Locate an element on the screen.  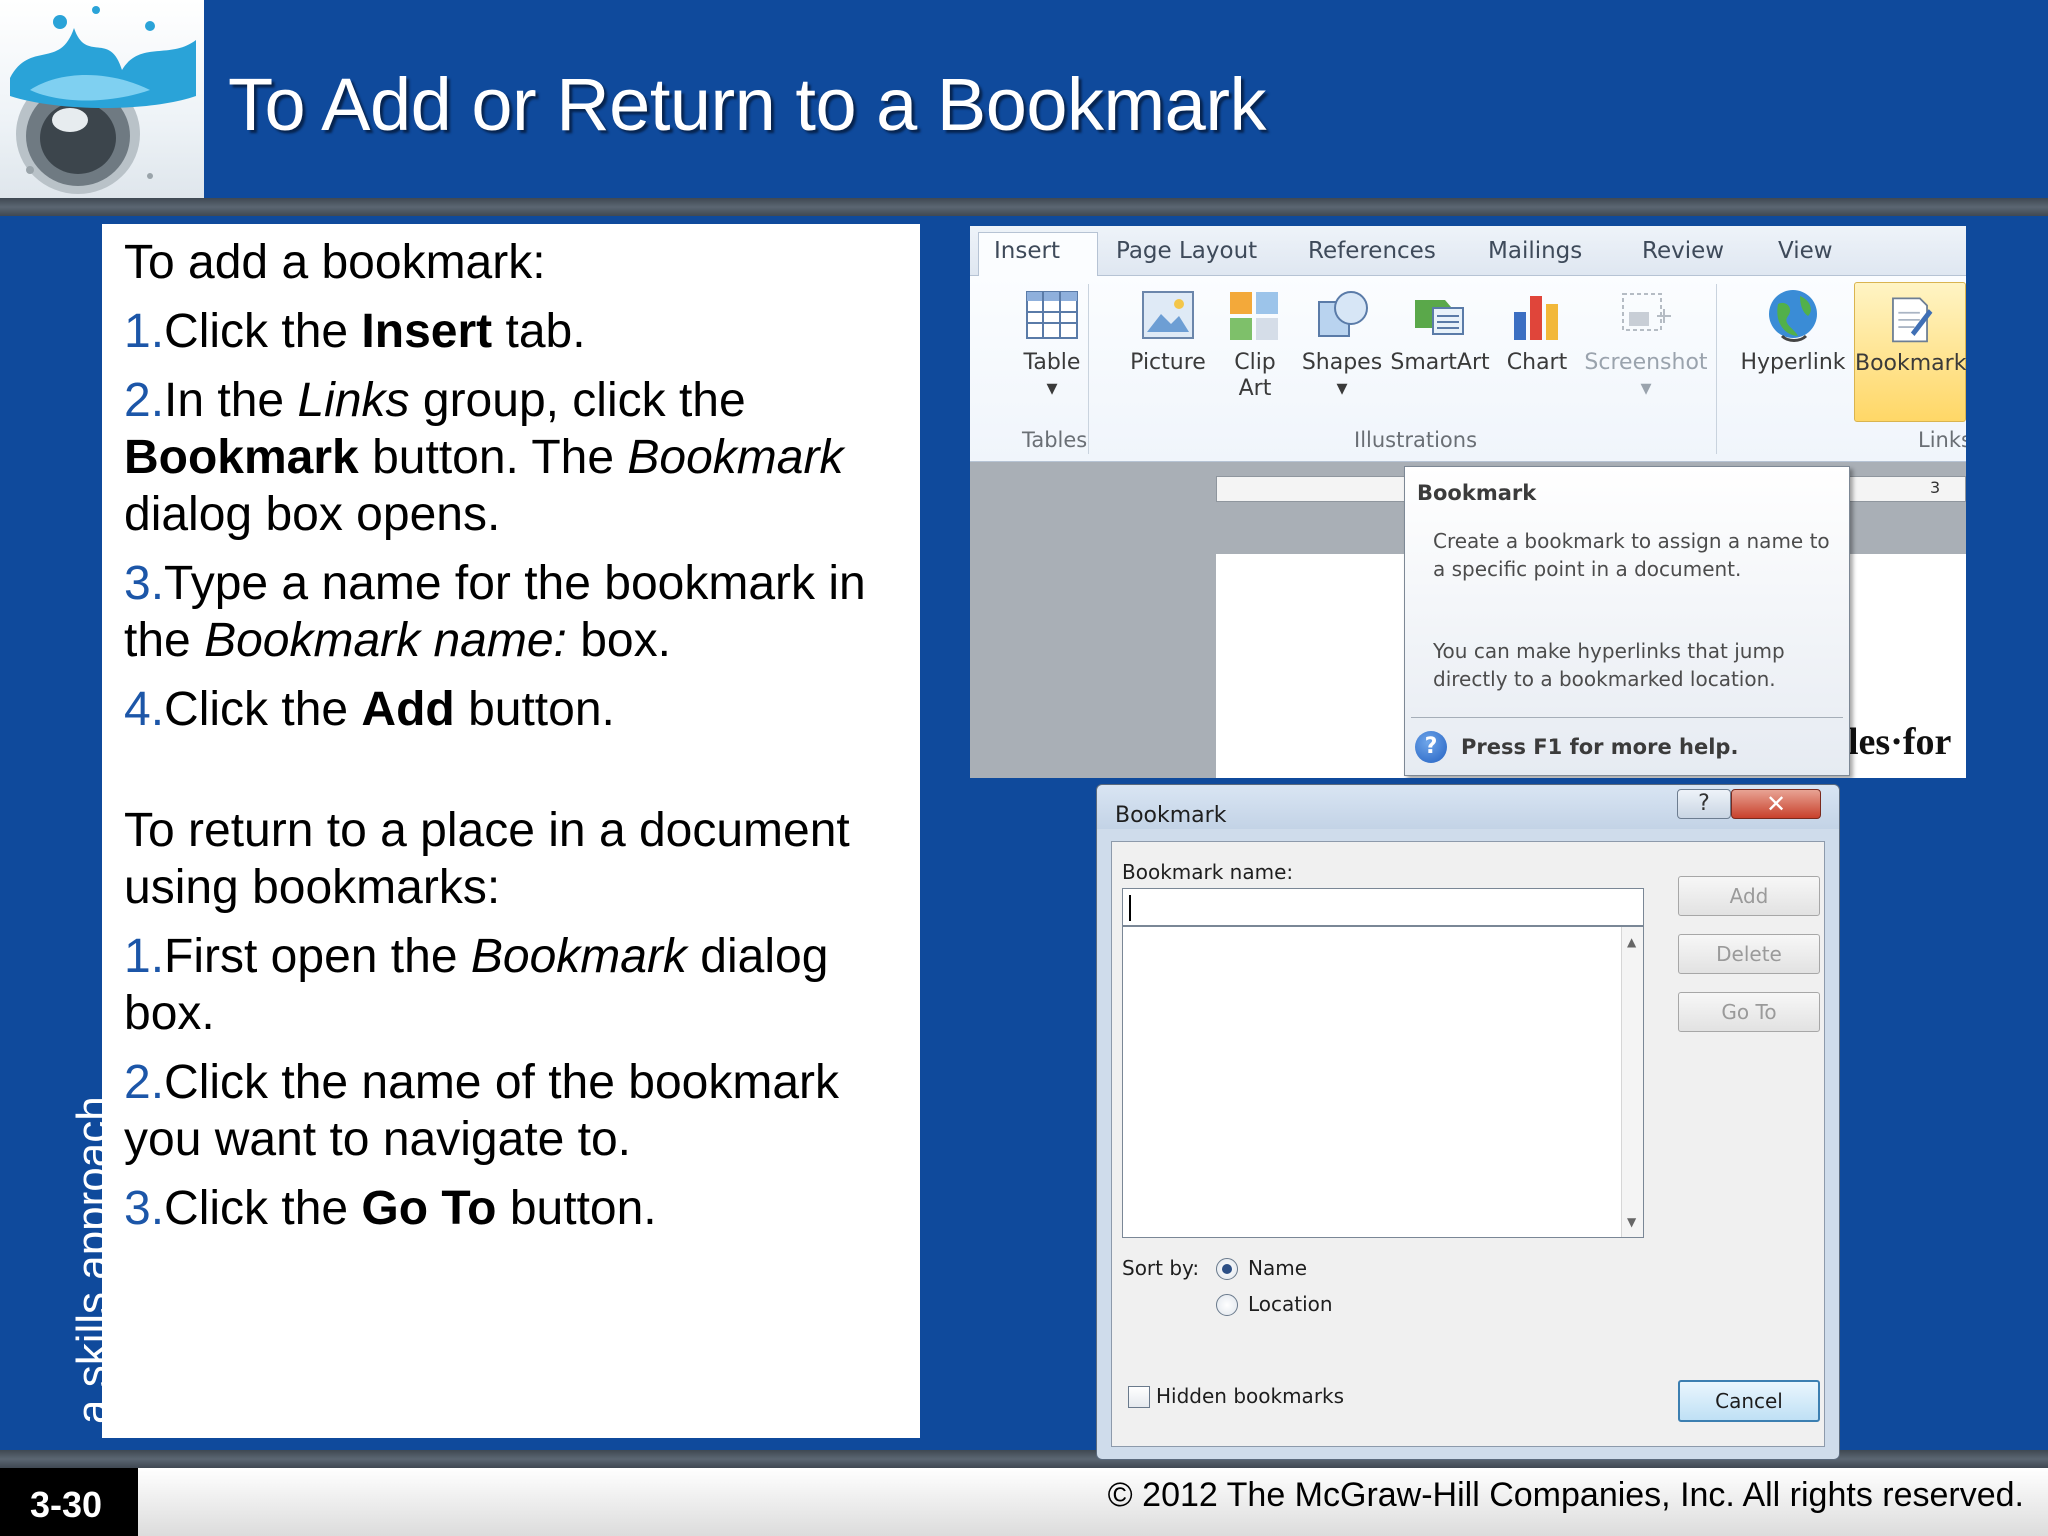
hyperlink-button: Hyperlink is located at coordinates (1793, 326).